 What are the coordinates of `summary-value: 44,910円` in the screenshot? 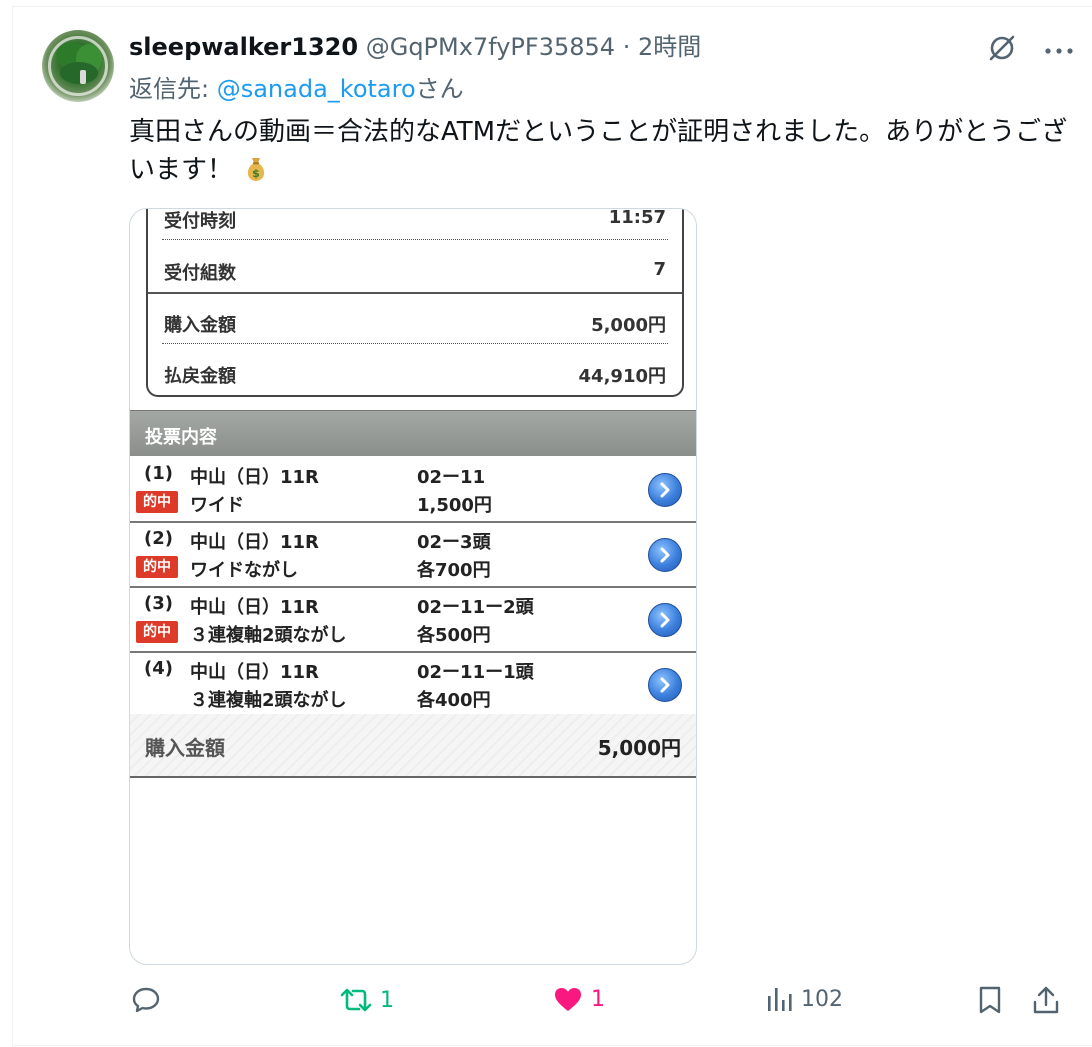 It's located at (622, 376).